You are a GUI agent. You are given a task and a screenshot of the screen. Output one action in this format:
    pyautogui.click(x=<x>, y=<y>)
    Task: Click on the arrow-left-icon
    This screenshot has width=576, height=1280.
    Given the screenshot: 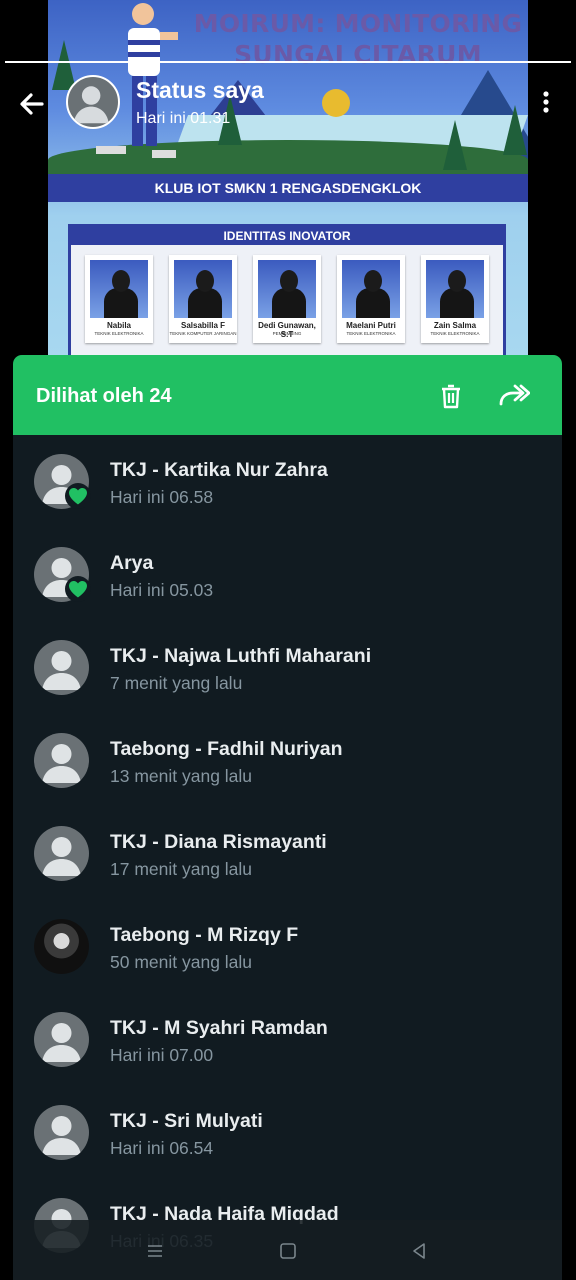 What is the action you would take?
    pyautogui.click(x=32, y=104)
    